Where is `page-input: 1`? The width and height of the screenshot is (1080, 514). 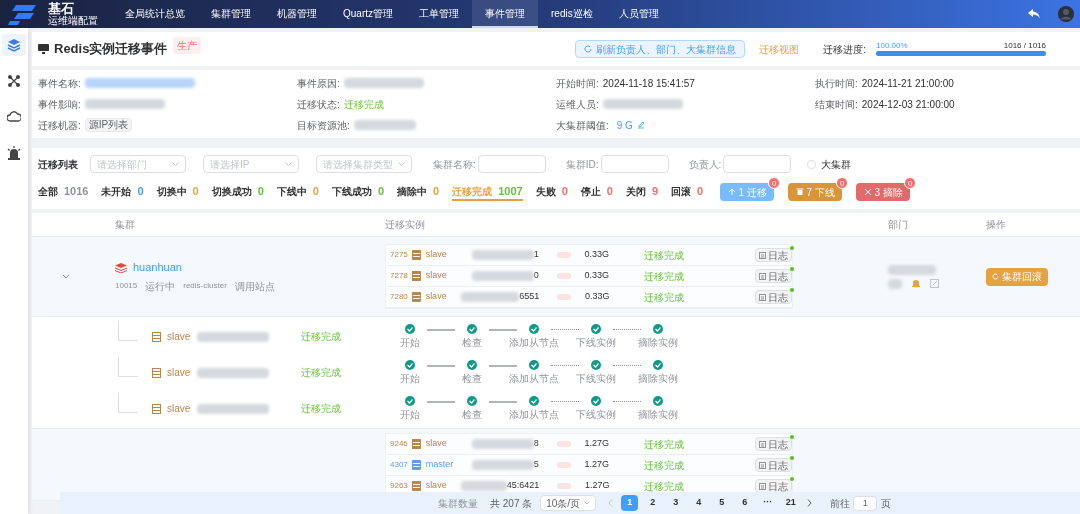
page-input: 1 is located at coordinates (865, 503).